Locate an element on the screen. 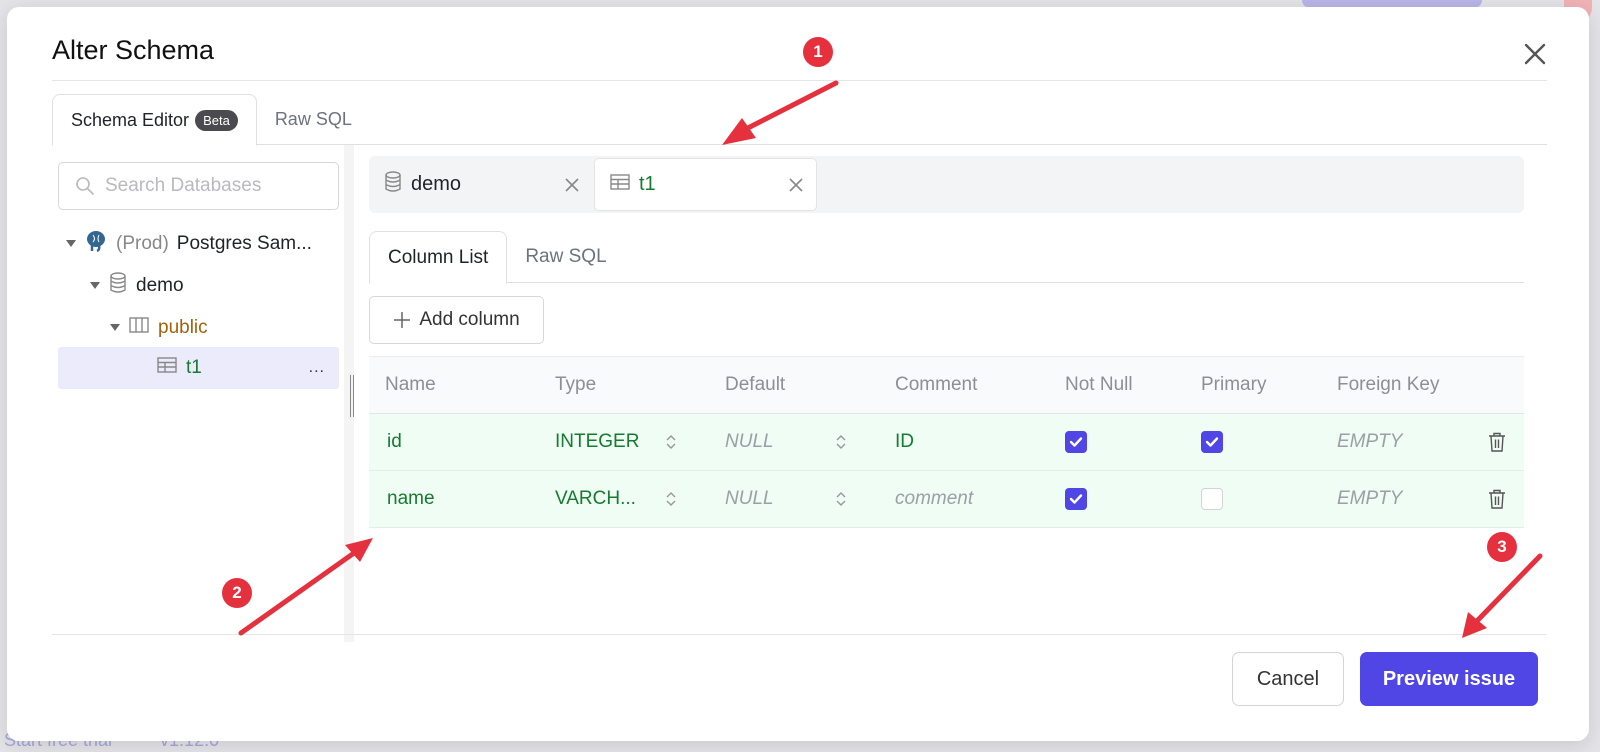  schema-name: public is located at coordinates (183, 327).